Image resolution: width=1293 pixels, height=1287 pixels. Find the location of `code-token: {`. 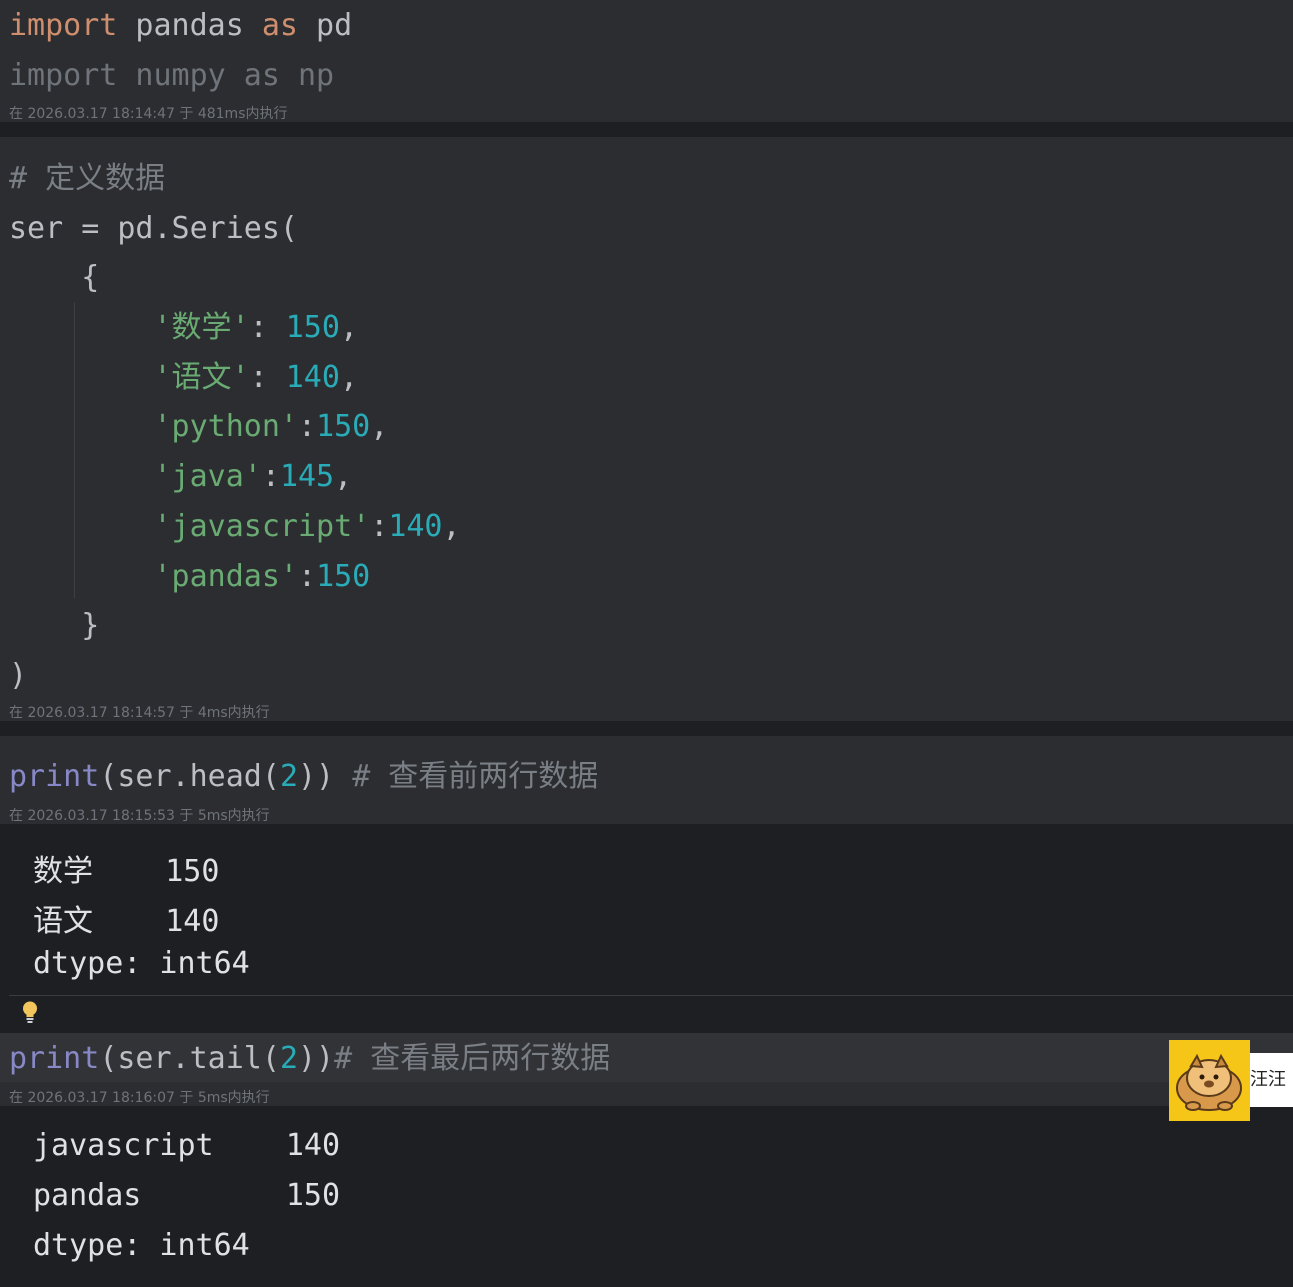

code-token: { is located at coordinates (54, 278).